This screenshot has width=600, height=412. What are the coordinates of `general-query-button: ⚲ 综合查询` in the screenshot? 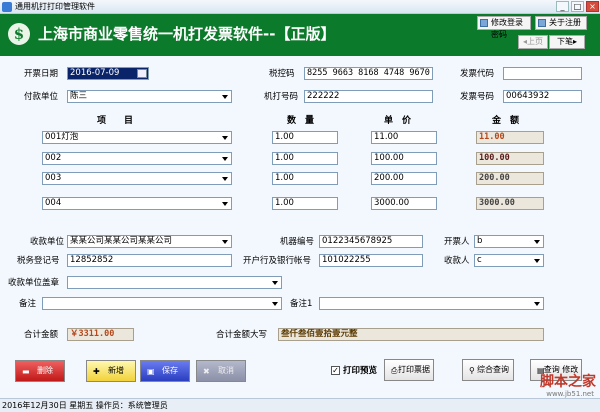 It's located at (488, 370).